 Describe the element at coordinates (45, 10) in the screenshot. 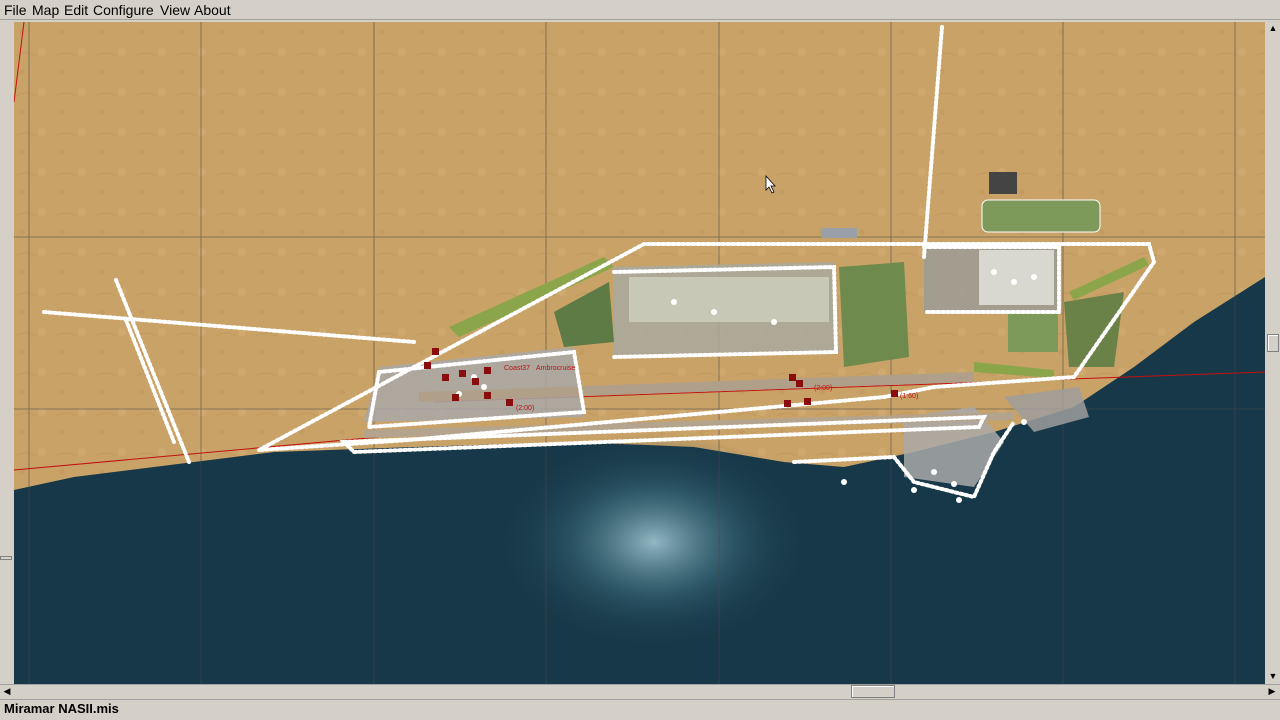

I see `menu-map: Map` at that location.